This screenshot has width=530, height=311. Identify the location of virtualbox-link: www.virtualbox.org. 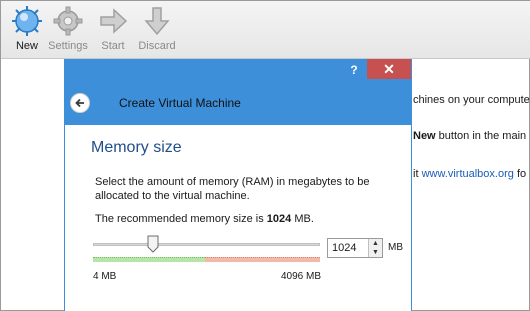
(468, 174).